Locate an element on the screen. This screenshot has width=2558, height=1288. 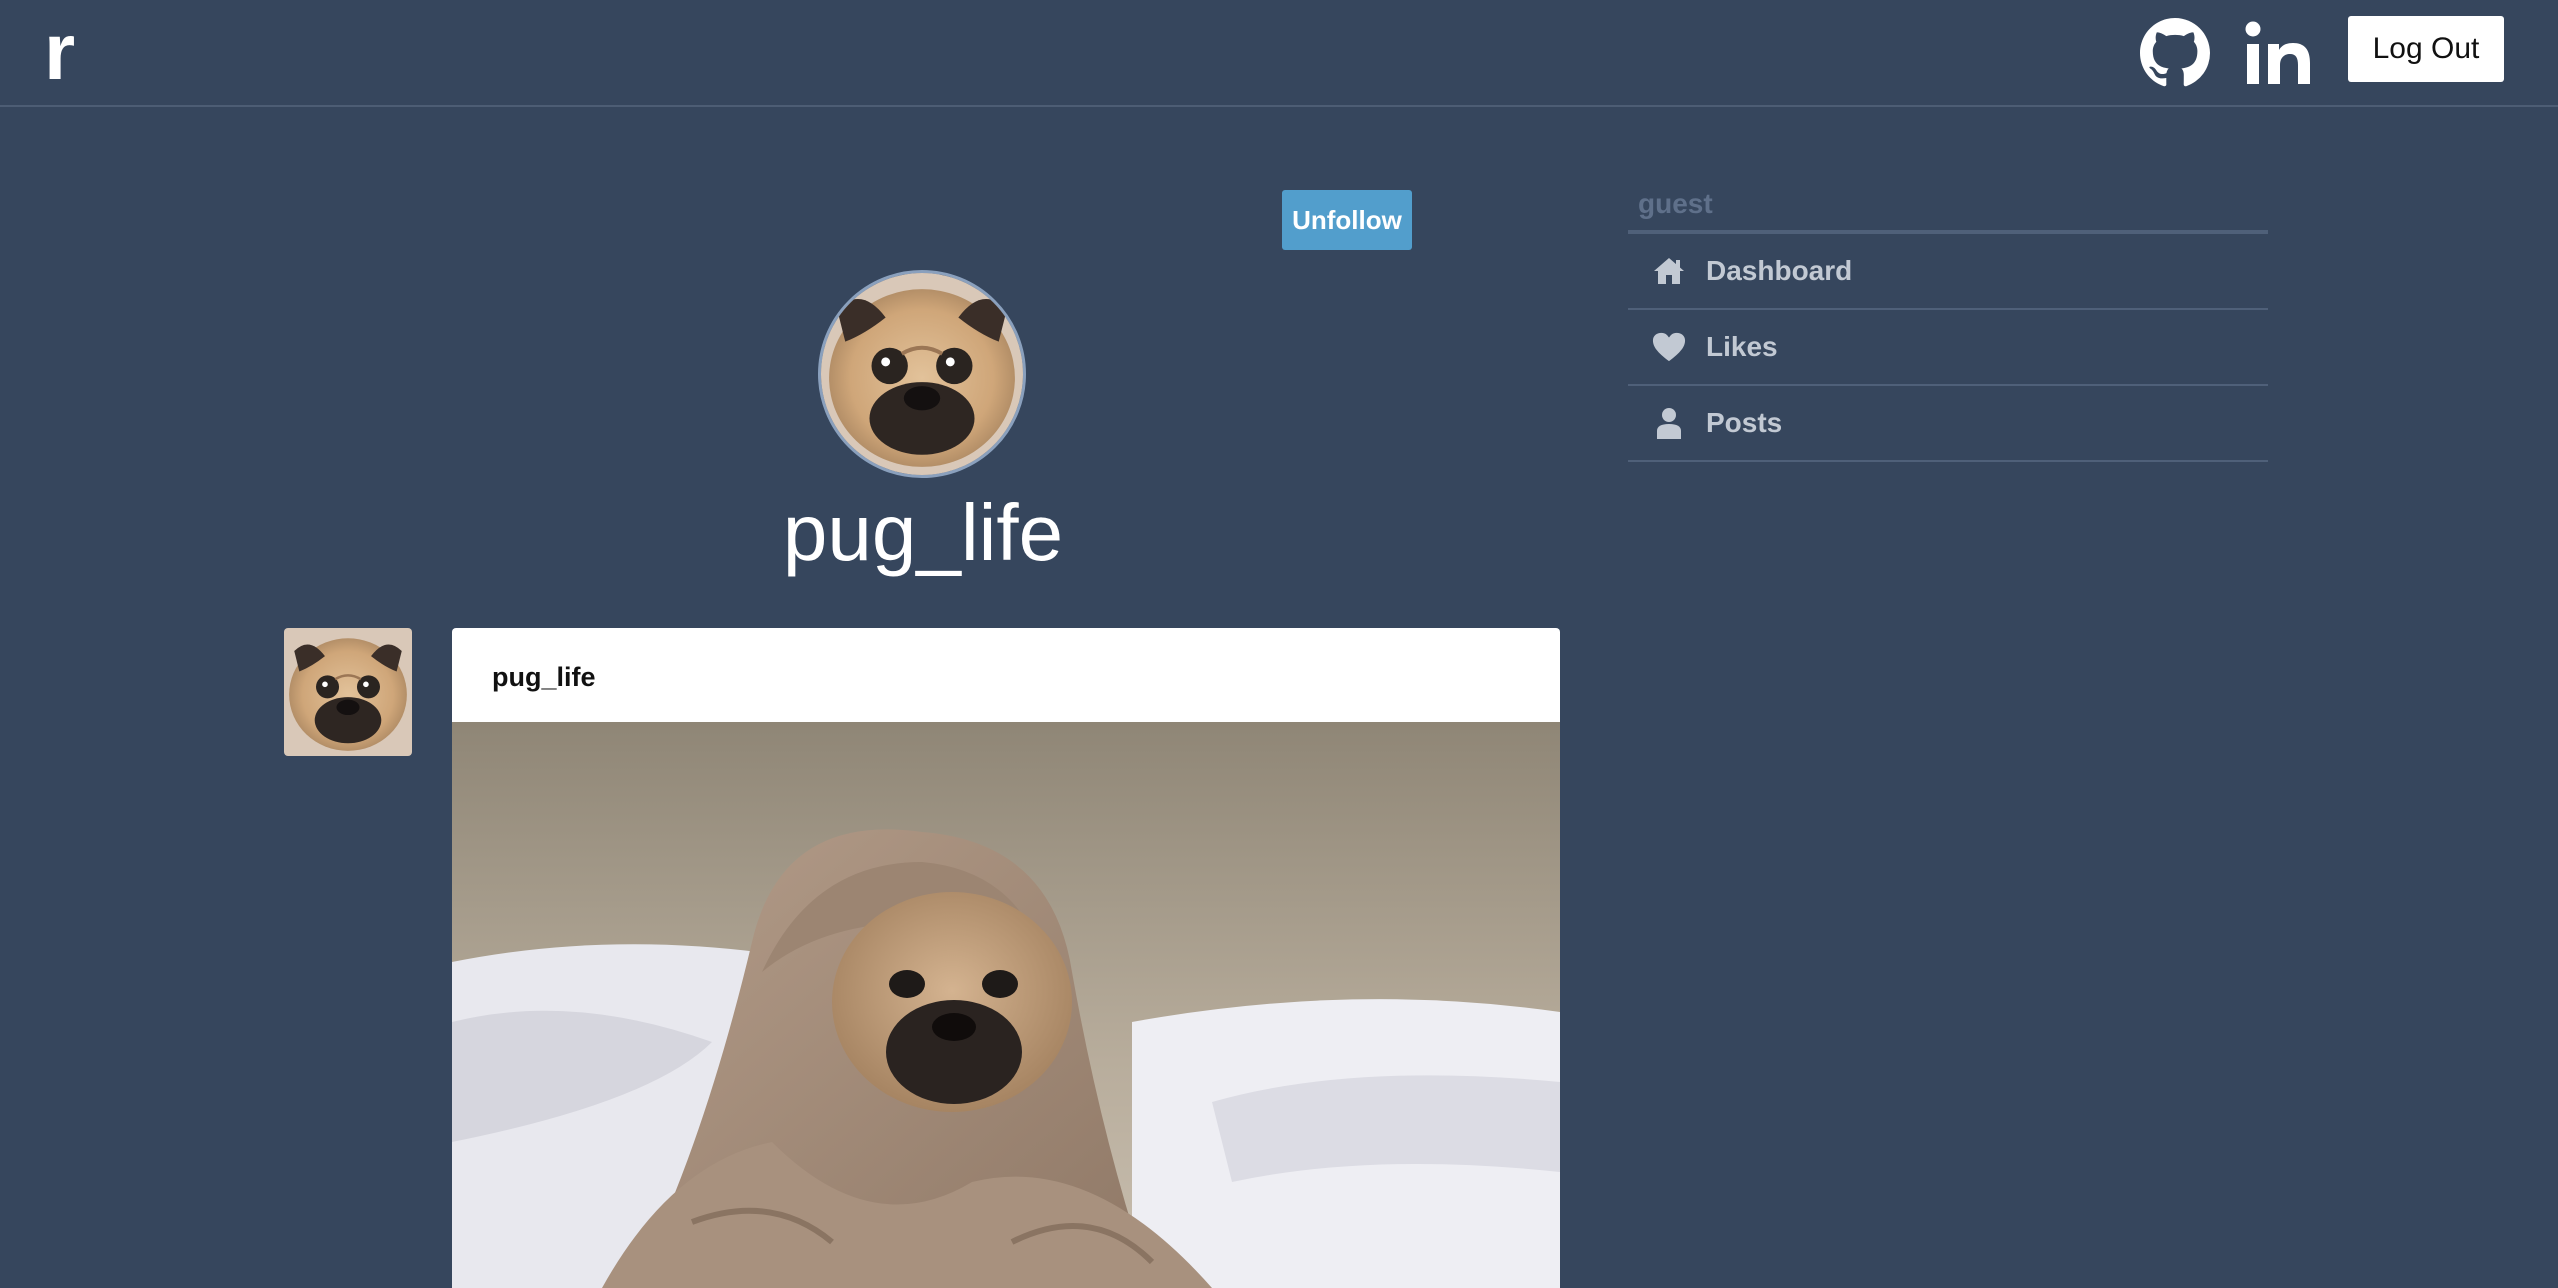
sidebar-item-likes: Likes is located at coordinates (1948, 348).